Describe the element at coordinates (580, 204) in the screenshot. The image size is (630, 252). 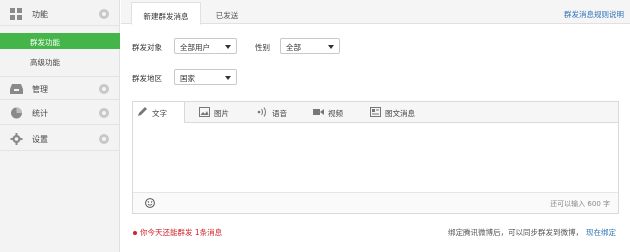
I see `char-count: 还可以输入 600 字` at that location.